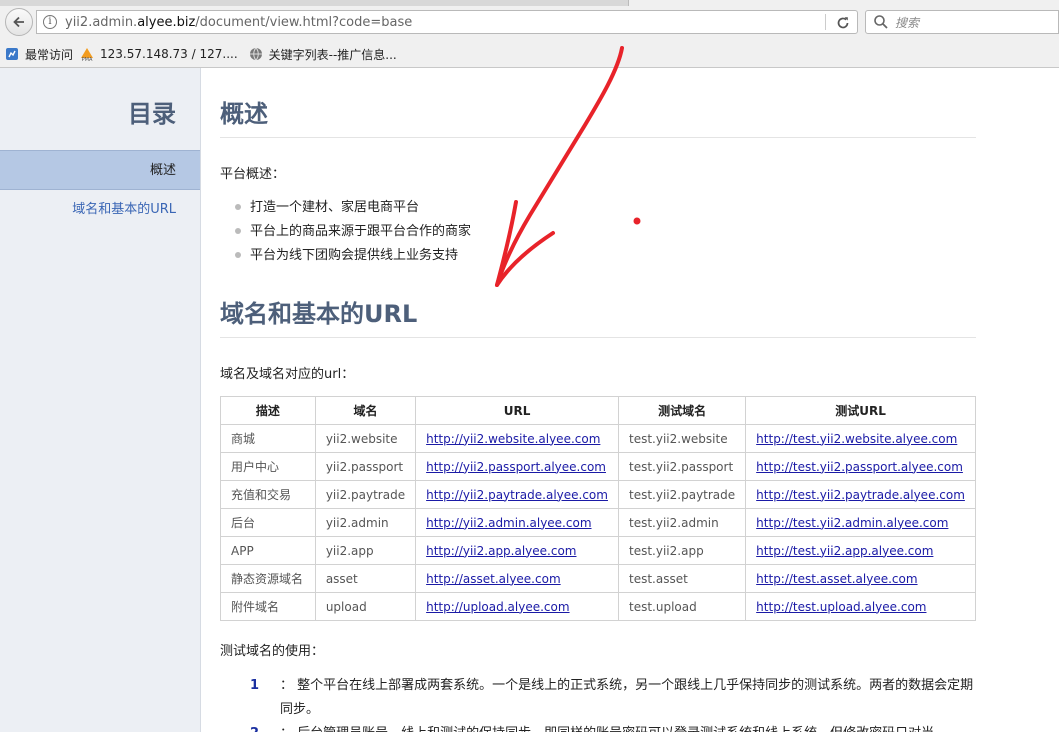 The image size is (1059, 732). What do you see at coordinates (255, 685) in the screenshot?
I see `note-number: 1` at bounding box center [255, 685].